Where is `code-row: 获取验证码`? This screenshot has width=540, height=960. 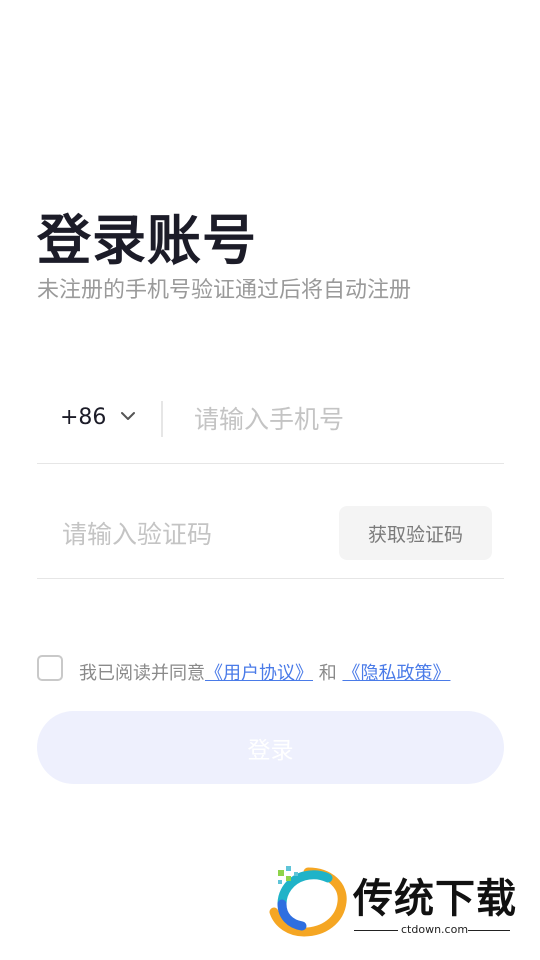 code-row: 获取验证码 is located at coordinates (270, 539).